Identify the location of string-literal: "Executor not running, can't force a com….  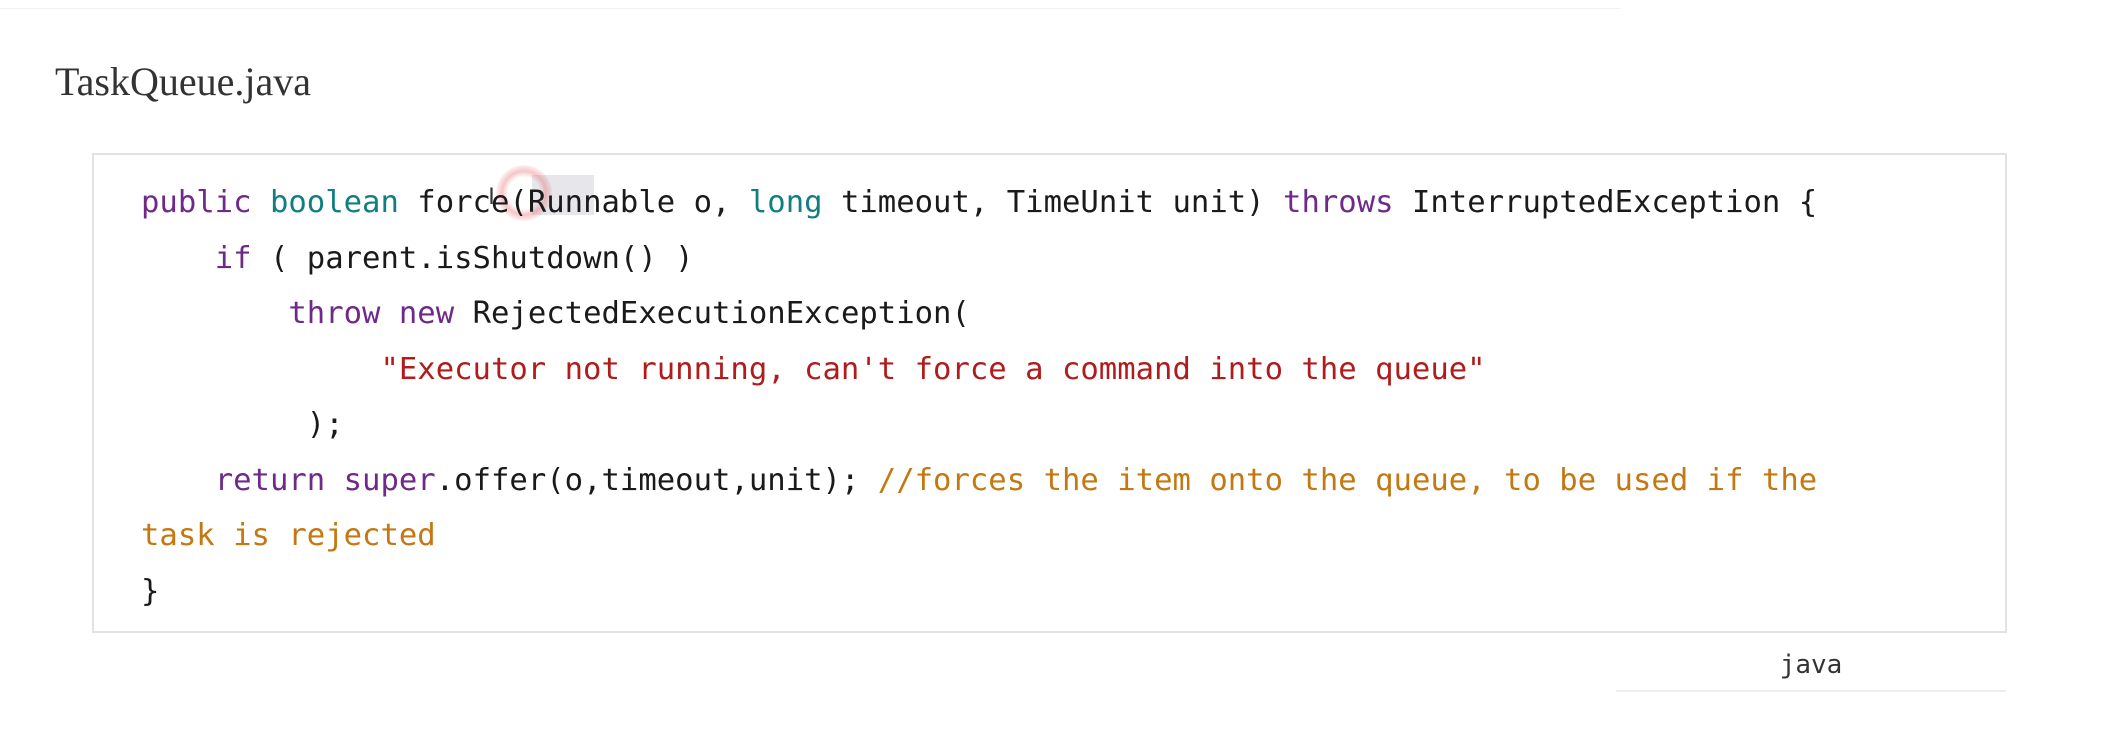
(933, 369).